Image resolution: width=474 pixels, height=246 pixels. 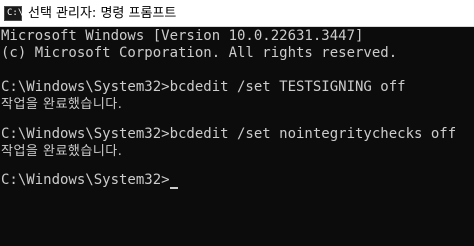 What do you see at coordinates (85, 180) in the screenshot?
I see `console-line-prompt: C:\Windows\System32>` at bounding box center [85, 180].